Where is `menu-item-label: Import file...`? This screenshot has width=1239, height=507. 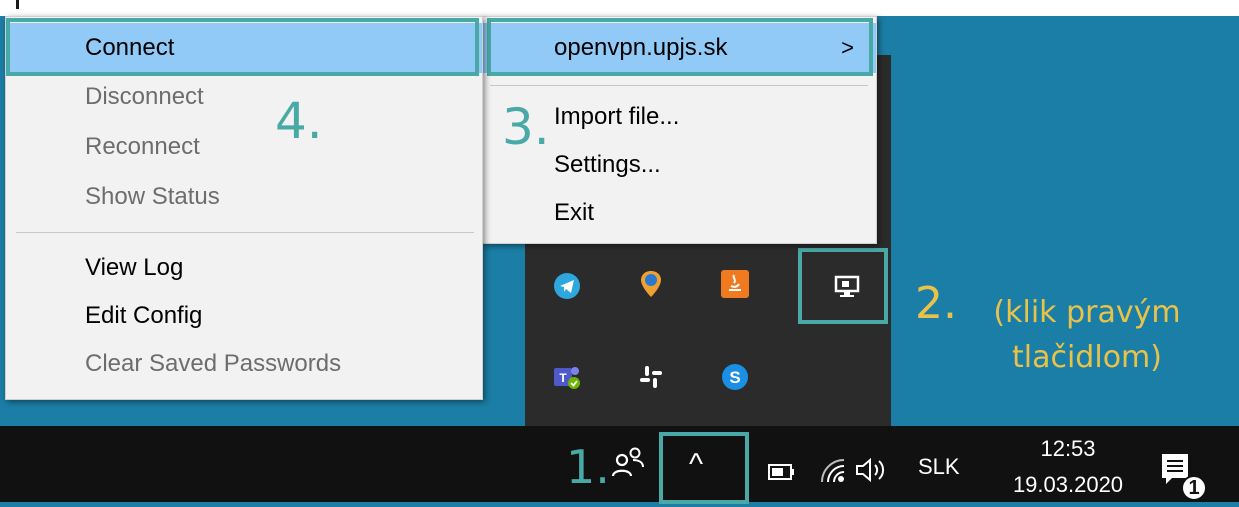 menu-item-label: Import file... is located at coordinates (617, 116).